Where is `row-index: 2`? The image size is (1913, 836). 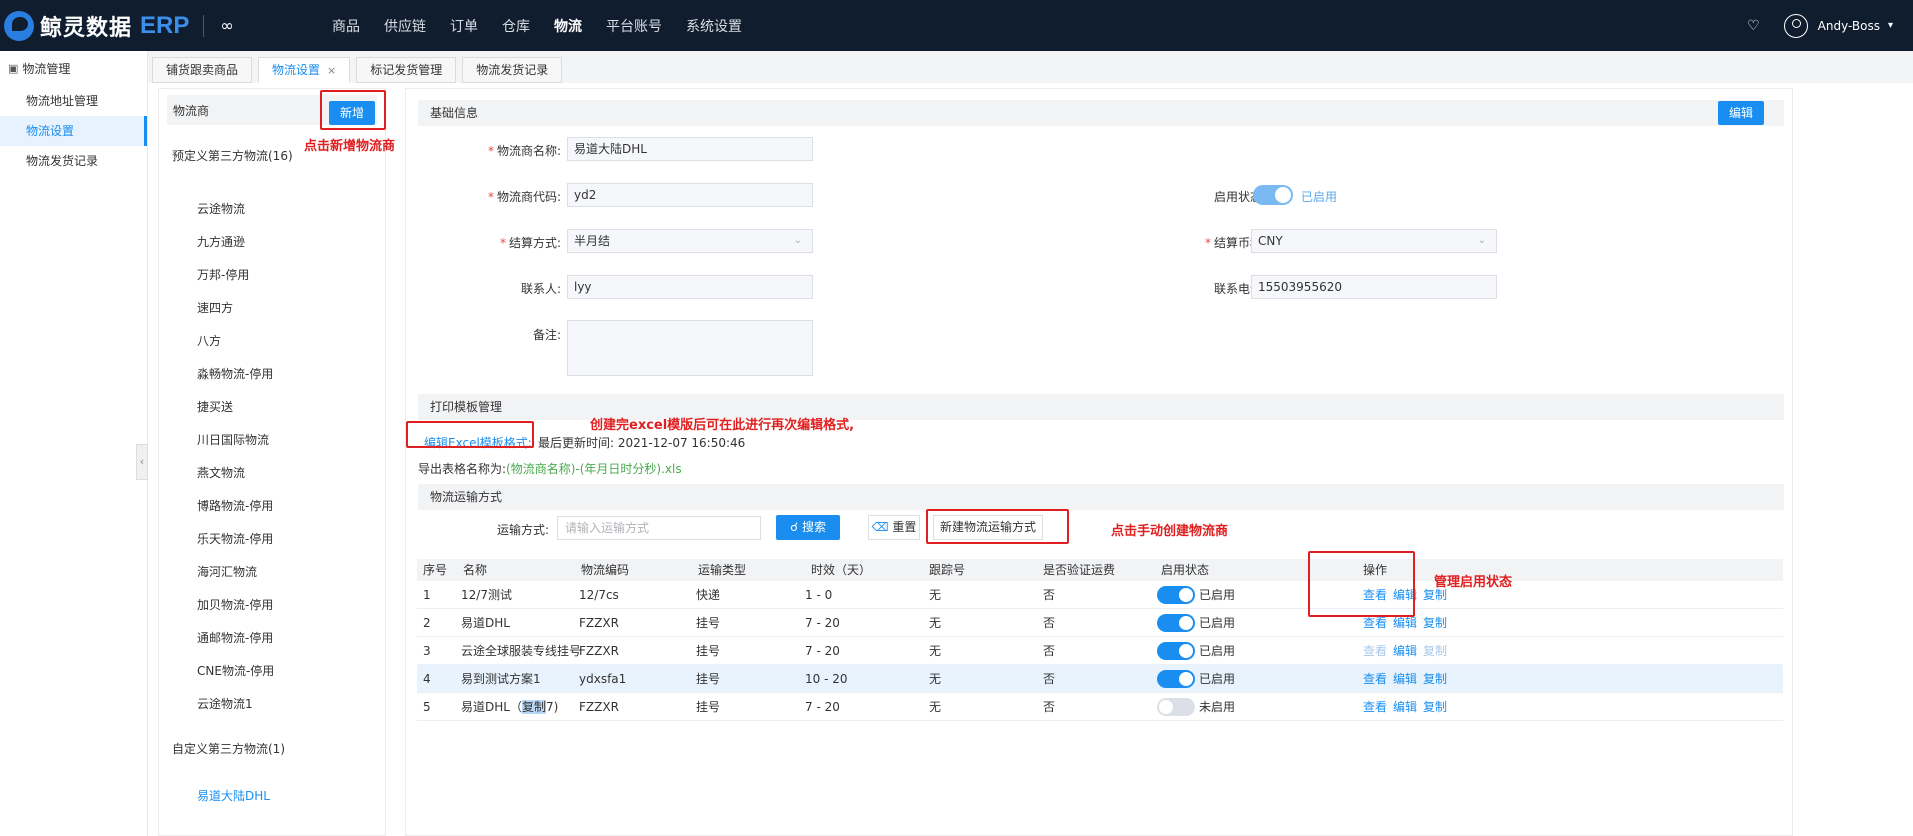 row-index: 2 is located at coordinates (427, 623).